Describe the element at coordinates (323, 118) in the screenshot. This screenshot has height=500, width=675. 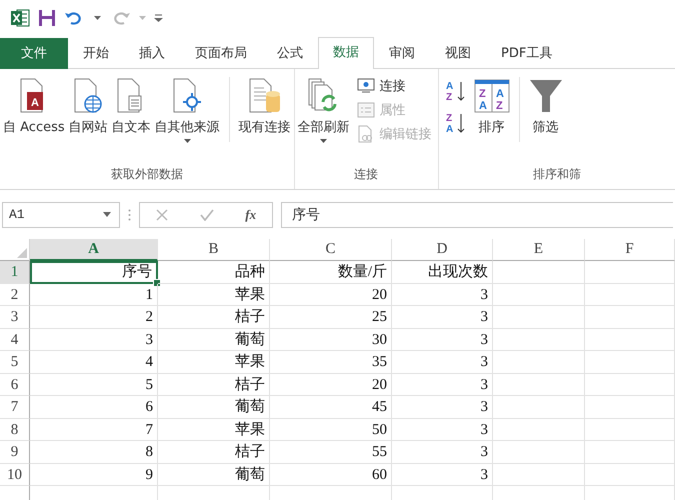
I see `ribbon-button: 全部刷新` at that location.